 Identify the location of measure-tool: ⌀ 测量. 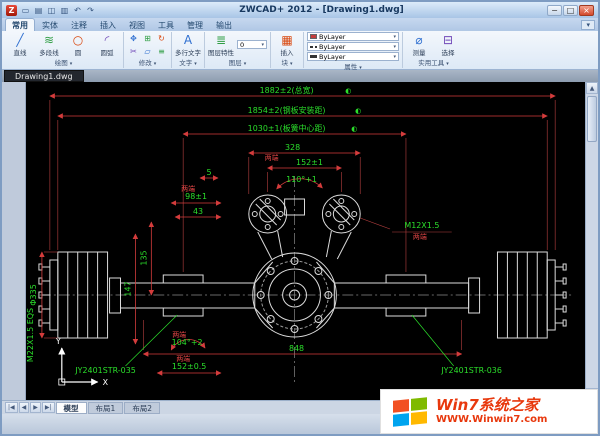
(419, 45).